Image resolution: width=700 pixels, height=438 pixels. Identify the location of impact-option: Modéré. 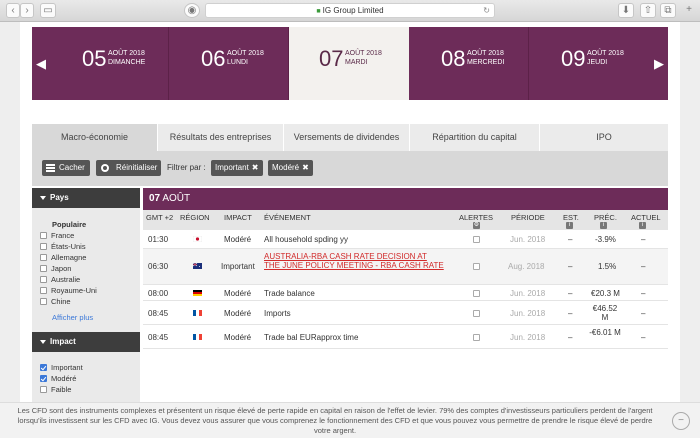
(58, 378).